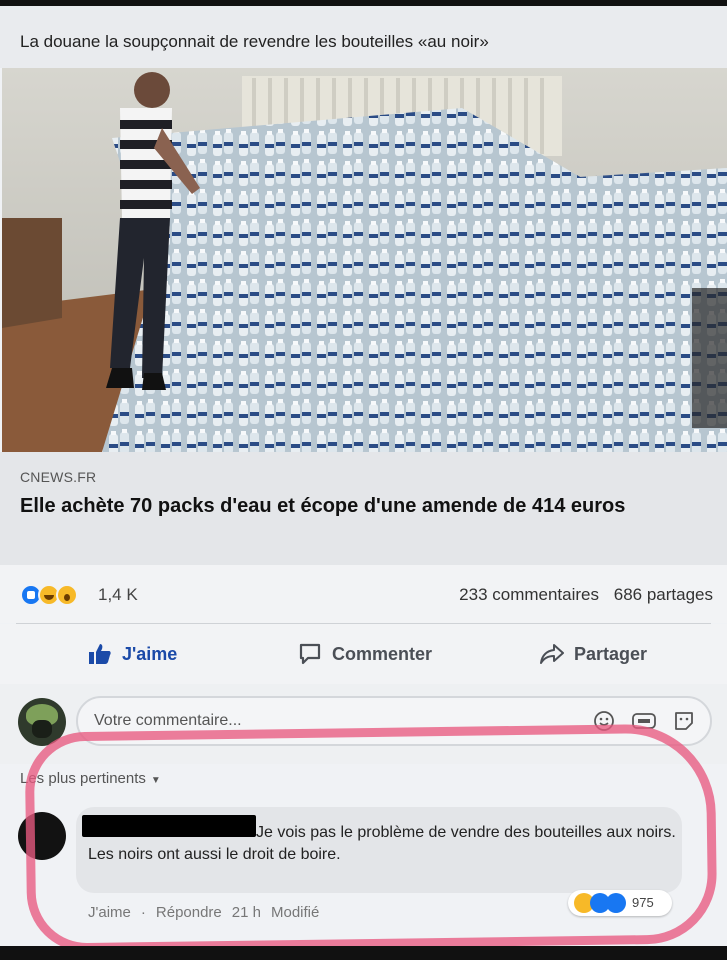 This screenshot has height=960, width=727. What do you see at coordinates (663, 595) in the screenshot?
I see `shares-count: 686 partages` at bounding box center [663, 595].